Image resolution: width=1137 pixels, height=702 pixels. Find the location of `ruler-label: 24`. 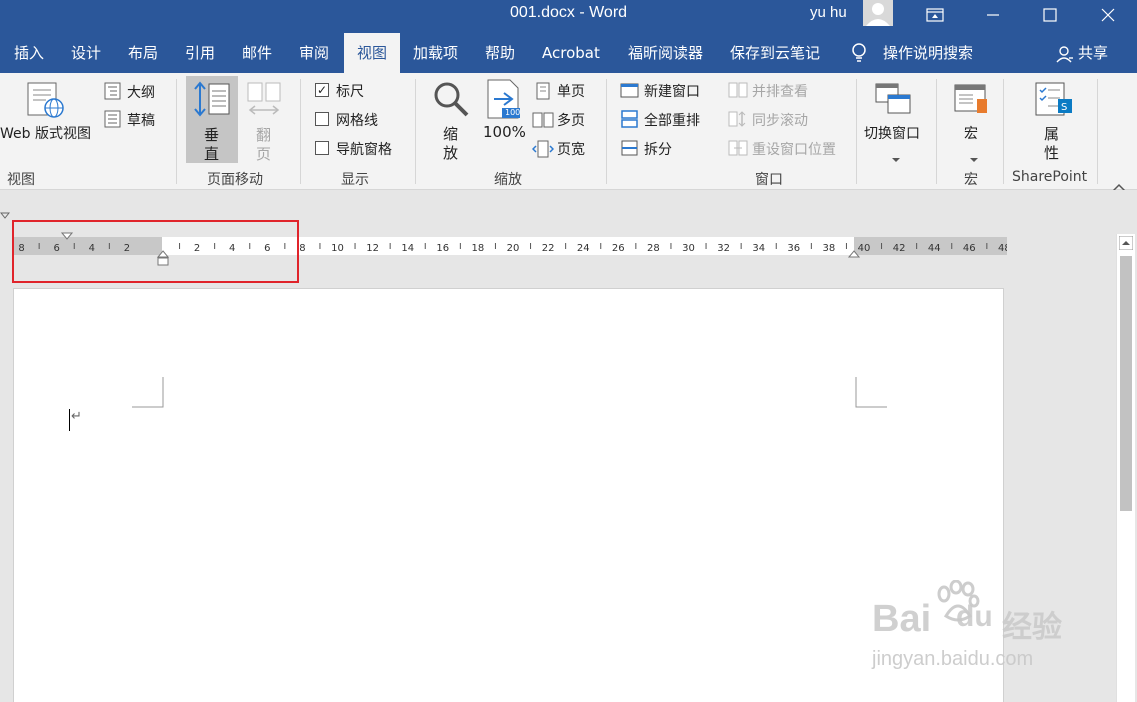

ruler-label: 24 is located at coordinates (583, 248).